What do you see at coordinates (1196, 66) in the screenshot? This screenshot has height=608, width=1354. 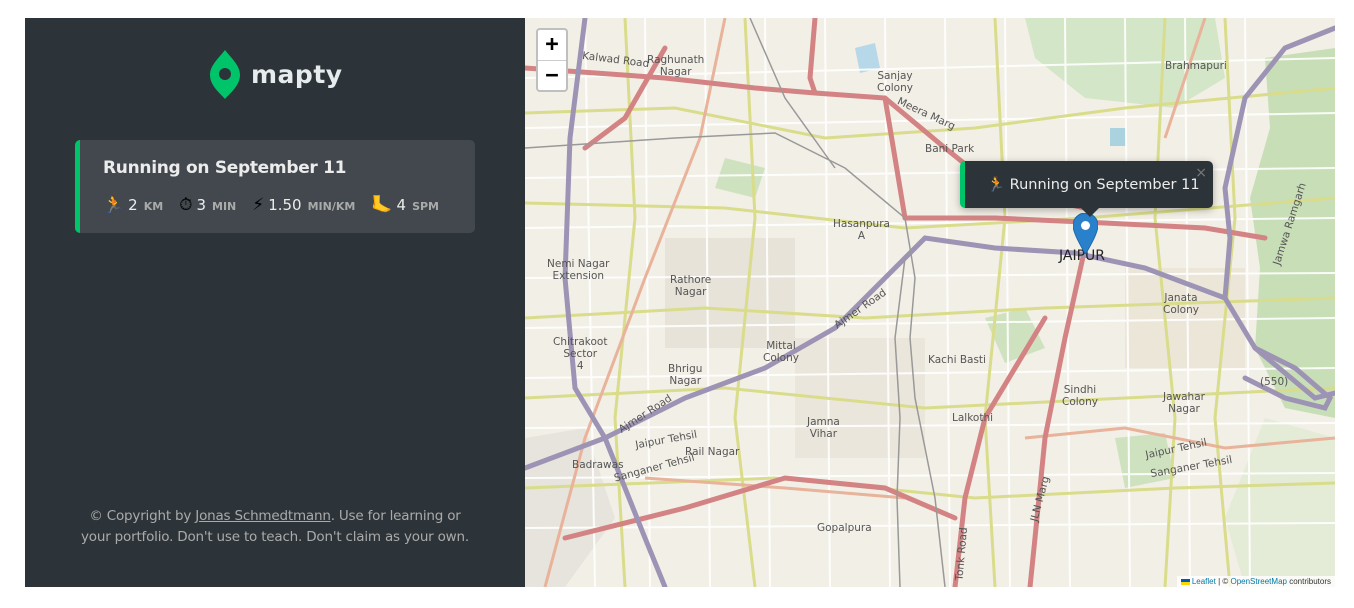 I see `map-label: Brahmapuri` at bounding box center [1196, 66].